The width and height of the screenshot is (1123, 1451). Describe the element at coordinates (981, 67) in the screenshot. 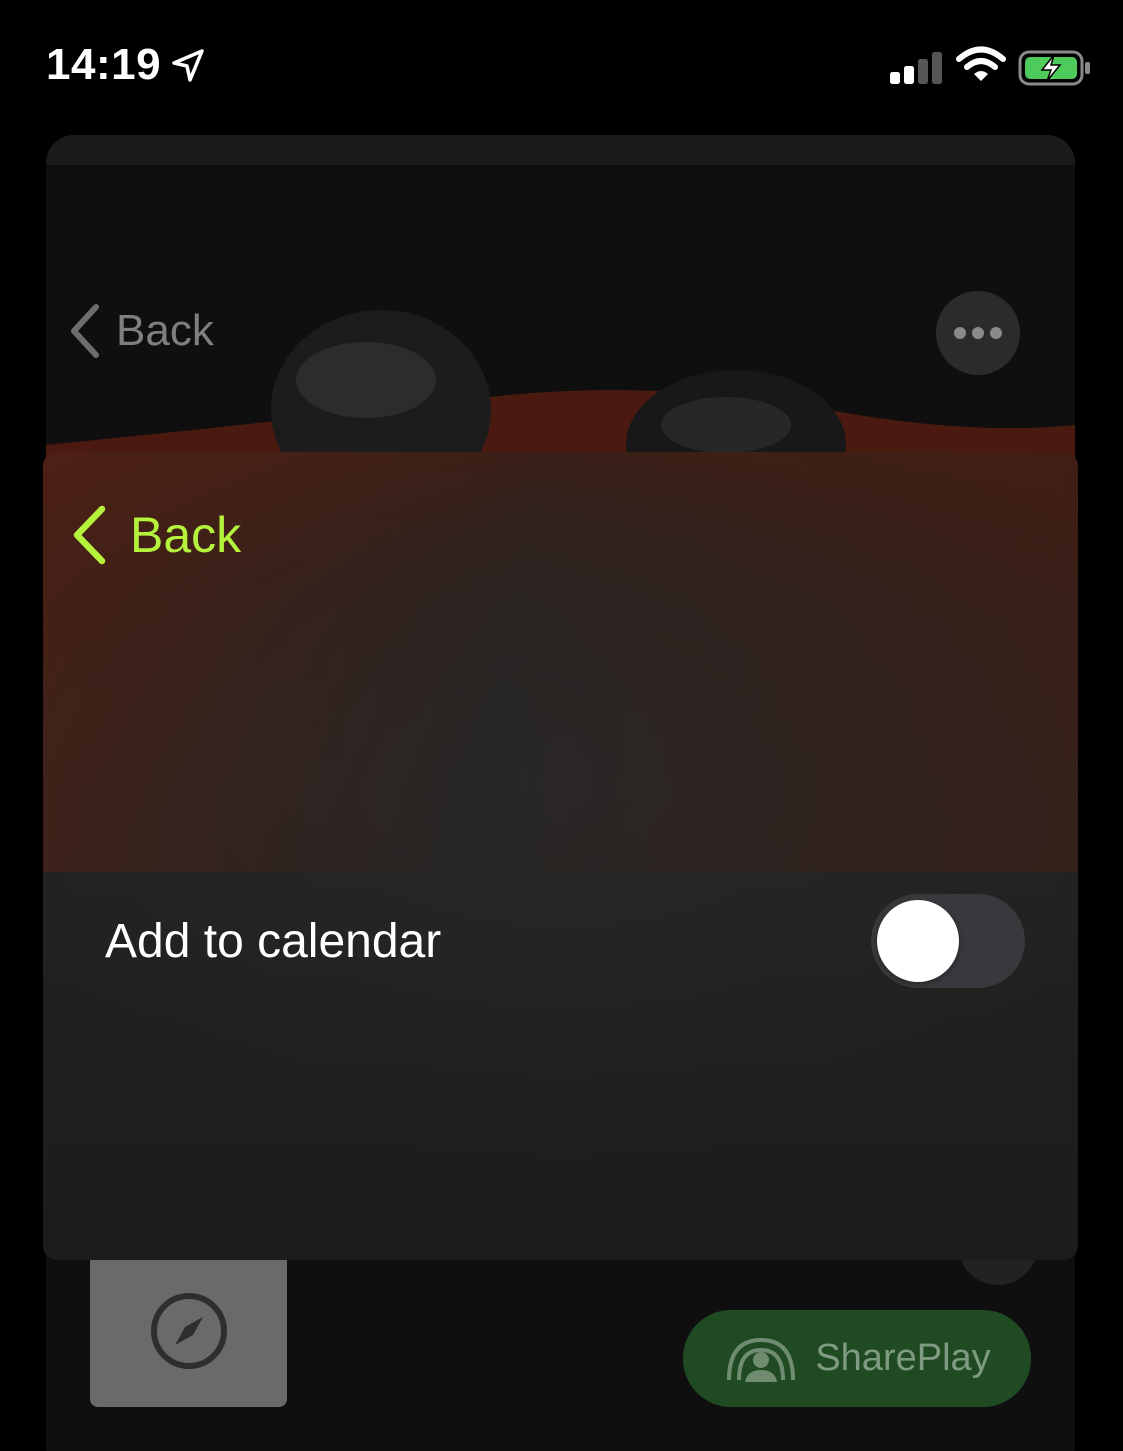

I see `wifi-icon` at that location.